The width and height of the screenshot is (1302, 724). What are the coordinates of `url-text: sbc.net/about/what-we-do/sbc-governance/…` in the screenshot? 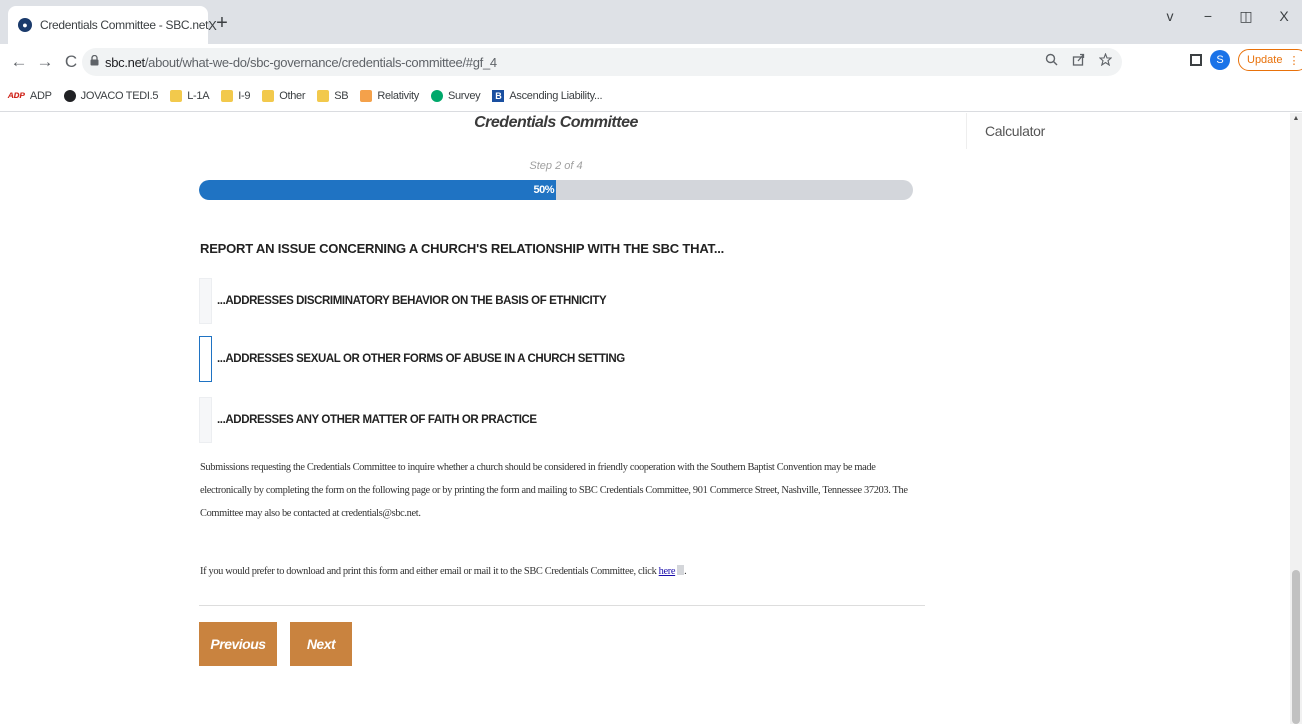 It's located at (301, 62).